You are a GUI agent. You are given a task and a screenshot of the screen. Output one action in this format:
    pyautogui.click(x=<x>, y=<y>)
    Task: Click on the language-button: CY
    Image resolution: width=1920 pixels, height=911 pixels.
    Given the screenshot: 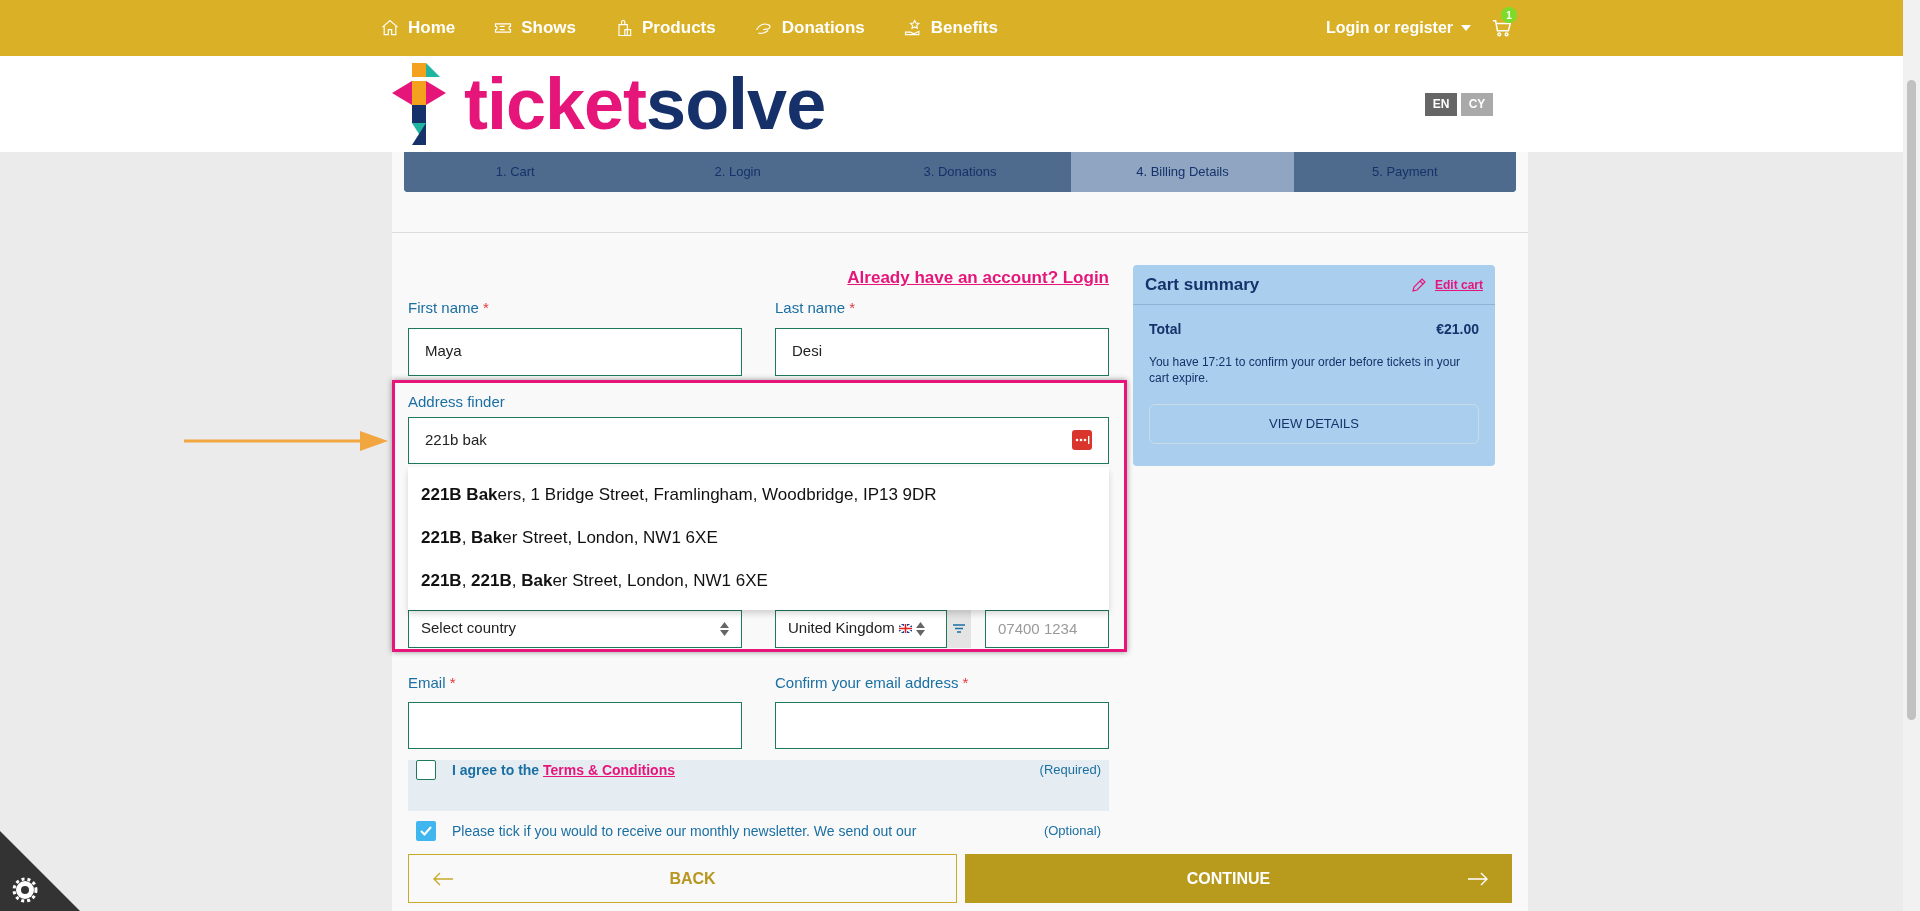 What is the action you would take?
    pyautogui.click(x=1477, y=104)
    